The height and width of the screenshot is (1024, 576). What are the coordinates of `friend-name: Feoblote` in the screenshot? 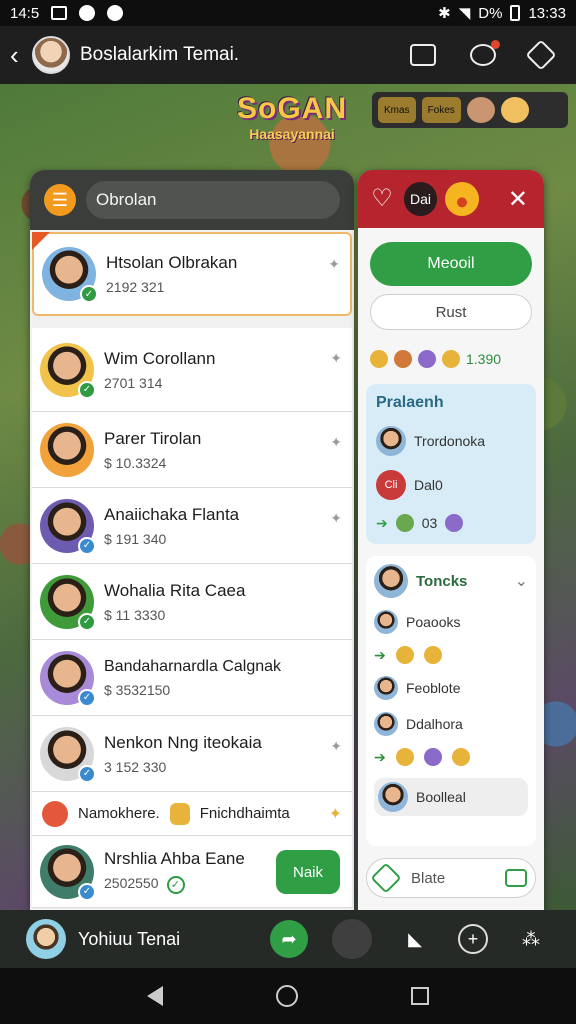 It's located at (433, 688).